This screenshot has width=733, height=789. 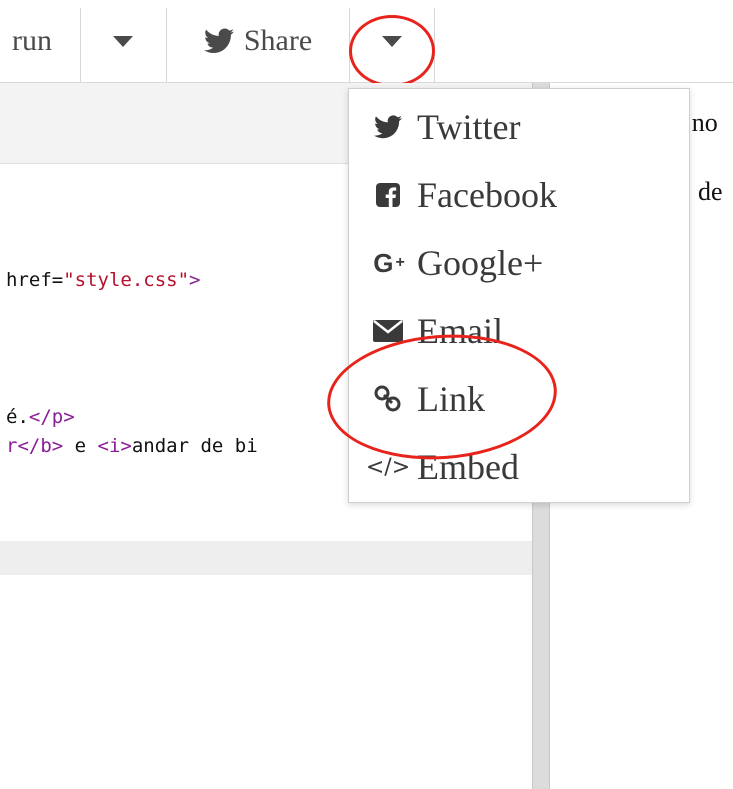 I want to click on run-options-button, so click(x=123, y=41).